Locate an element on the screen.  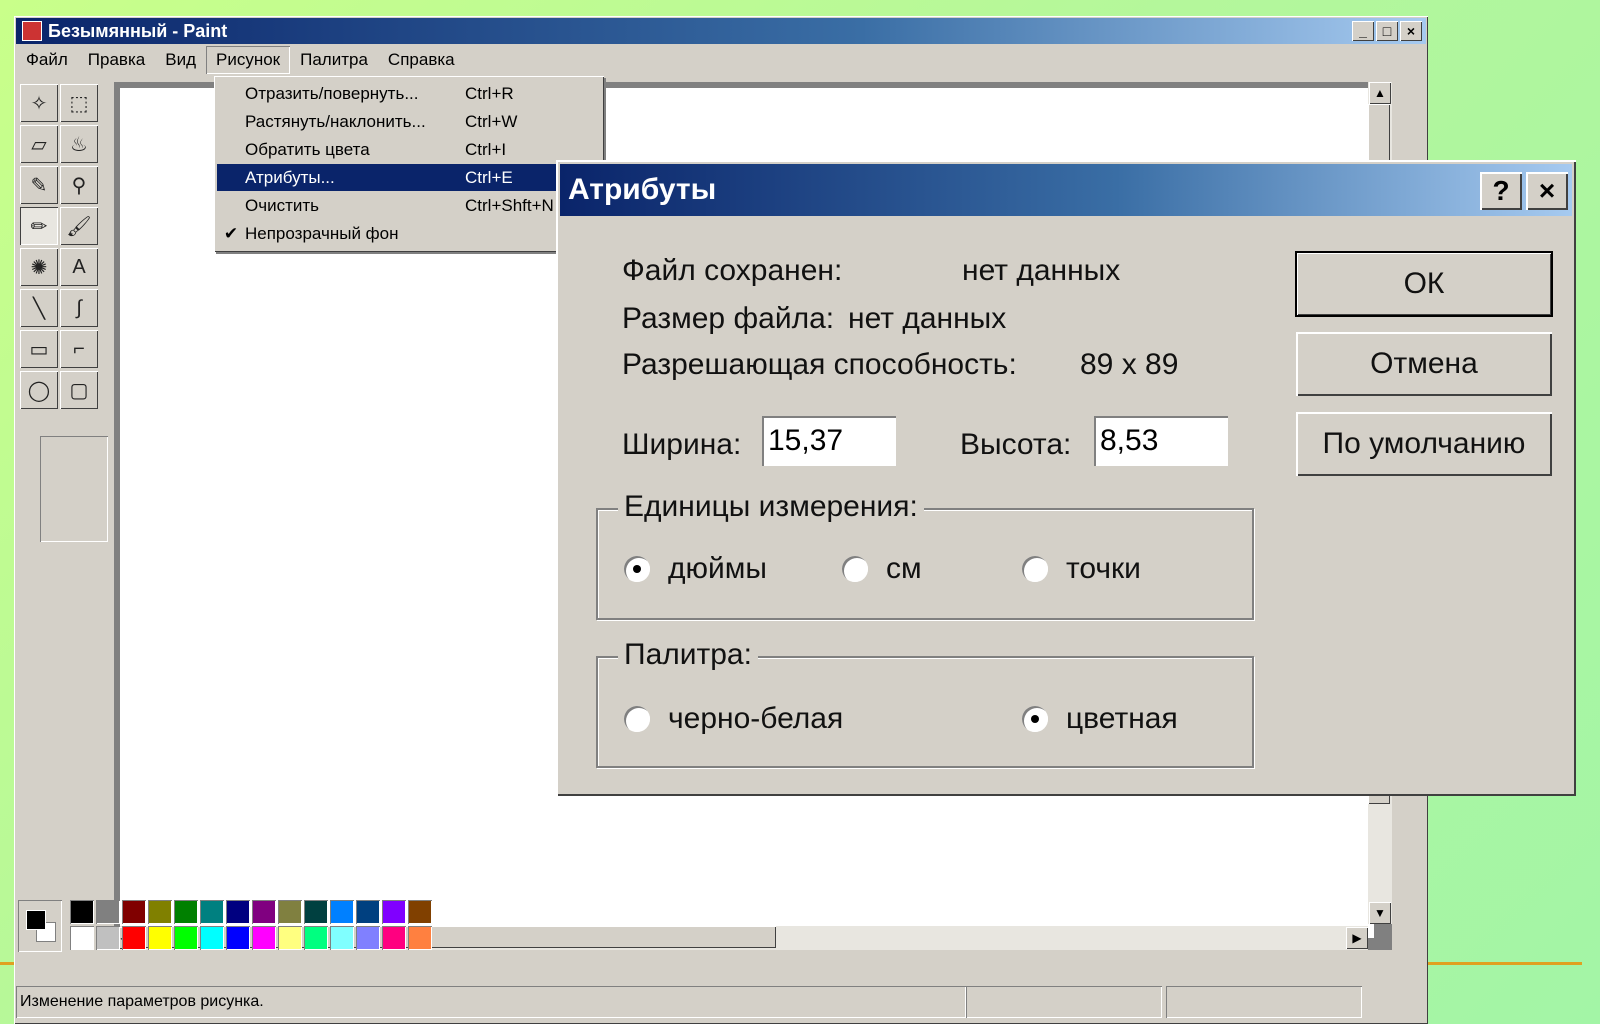
close-button: × is located at coordinates (1411, 31).